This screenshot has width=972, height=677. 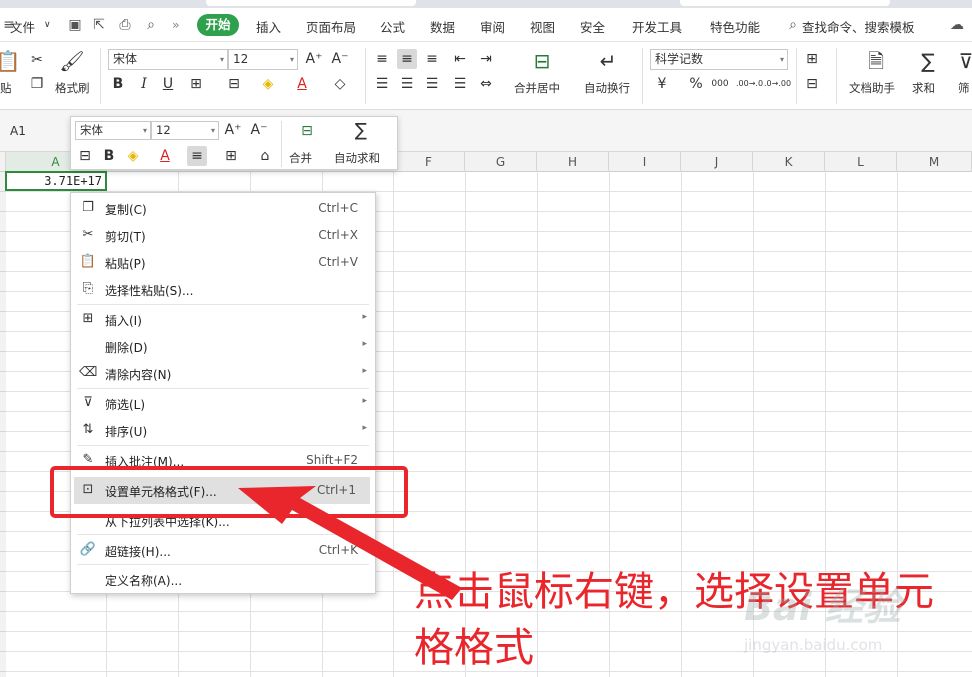 I want to click on file-menu: 文件, so click(x=22, y=26).